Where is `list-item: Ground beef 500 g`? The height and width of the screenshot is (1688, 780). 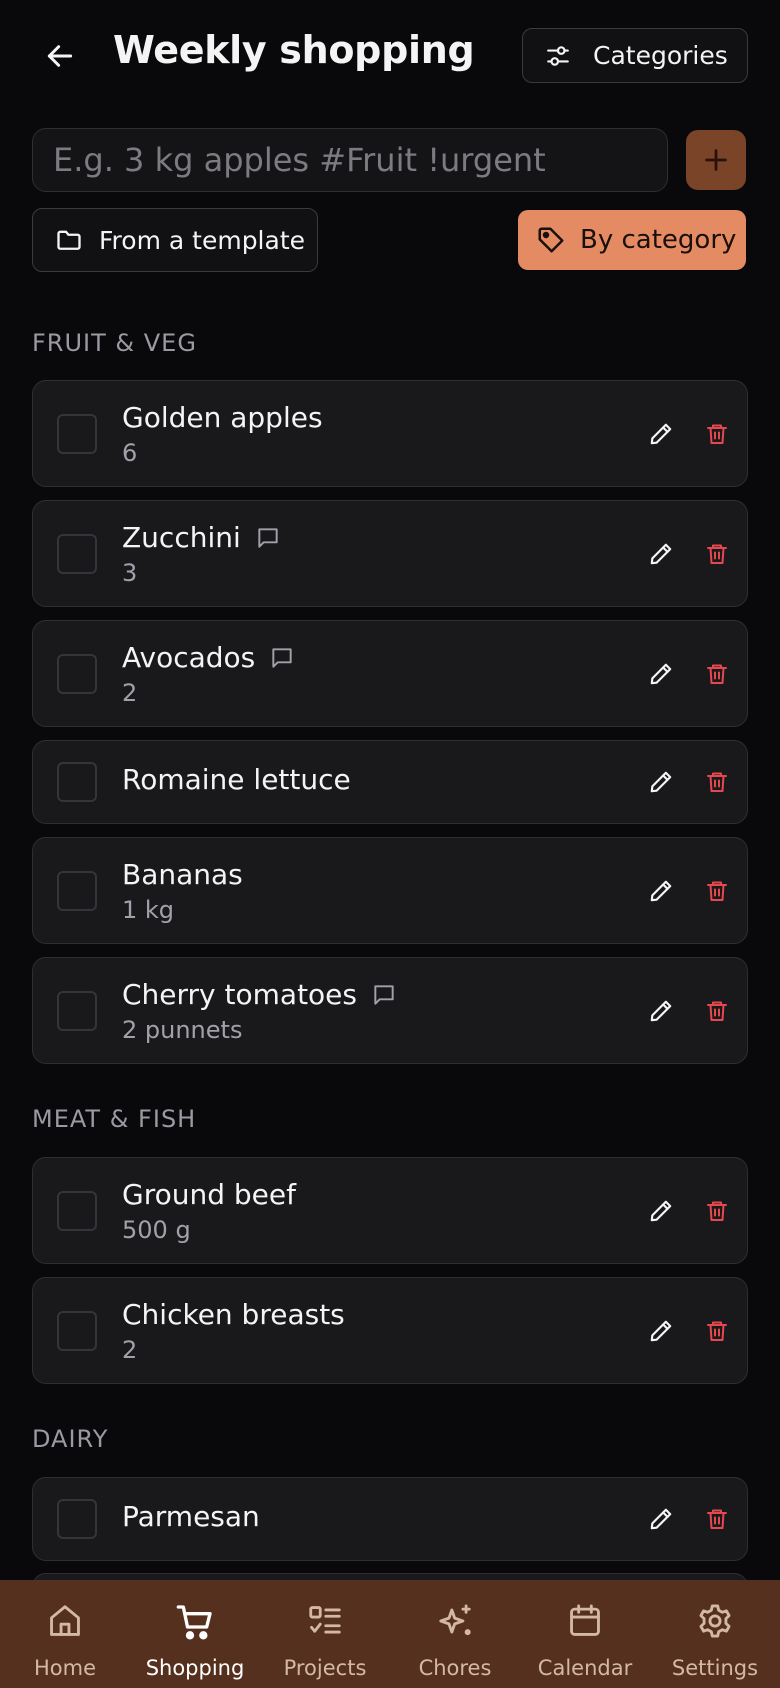
list-item: Ground beef 500 g is located at coordinates (390, 1210).